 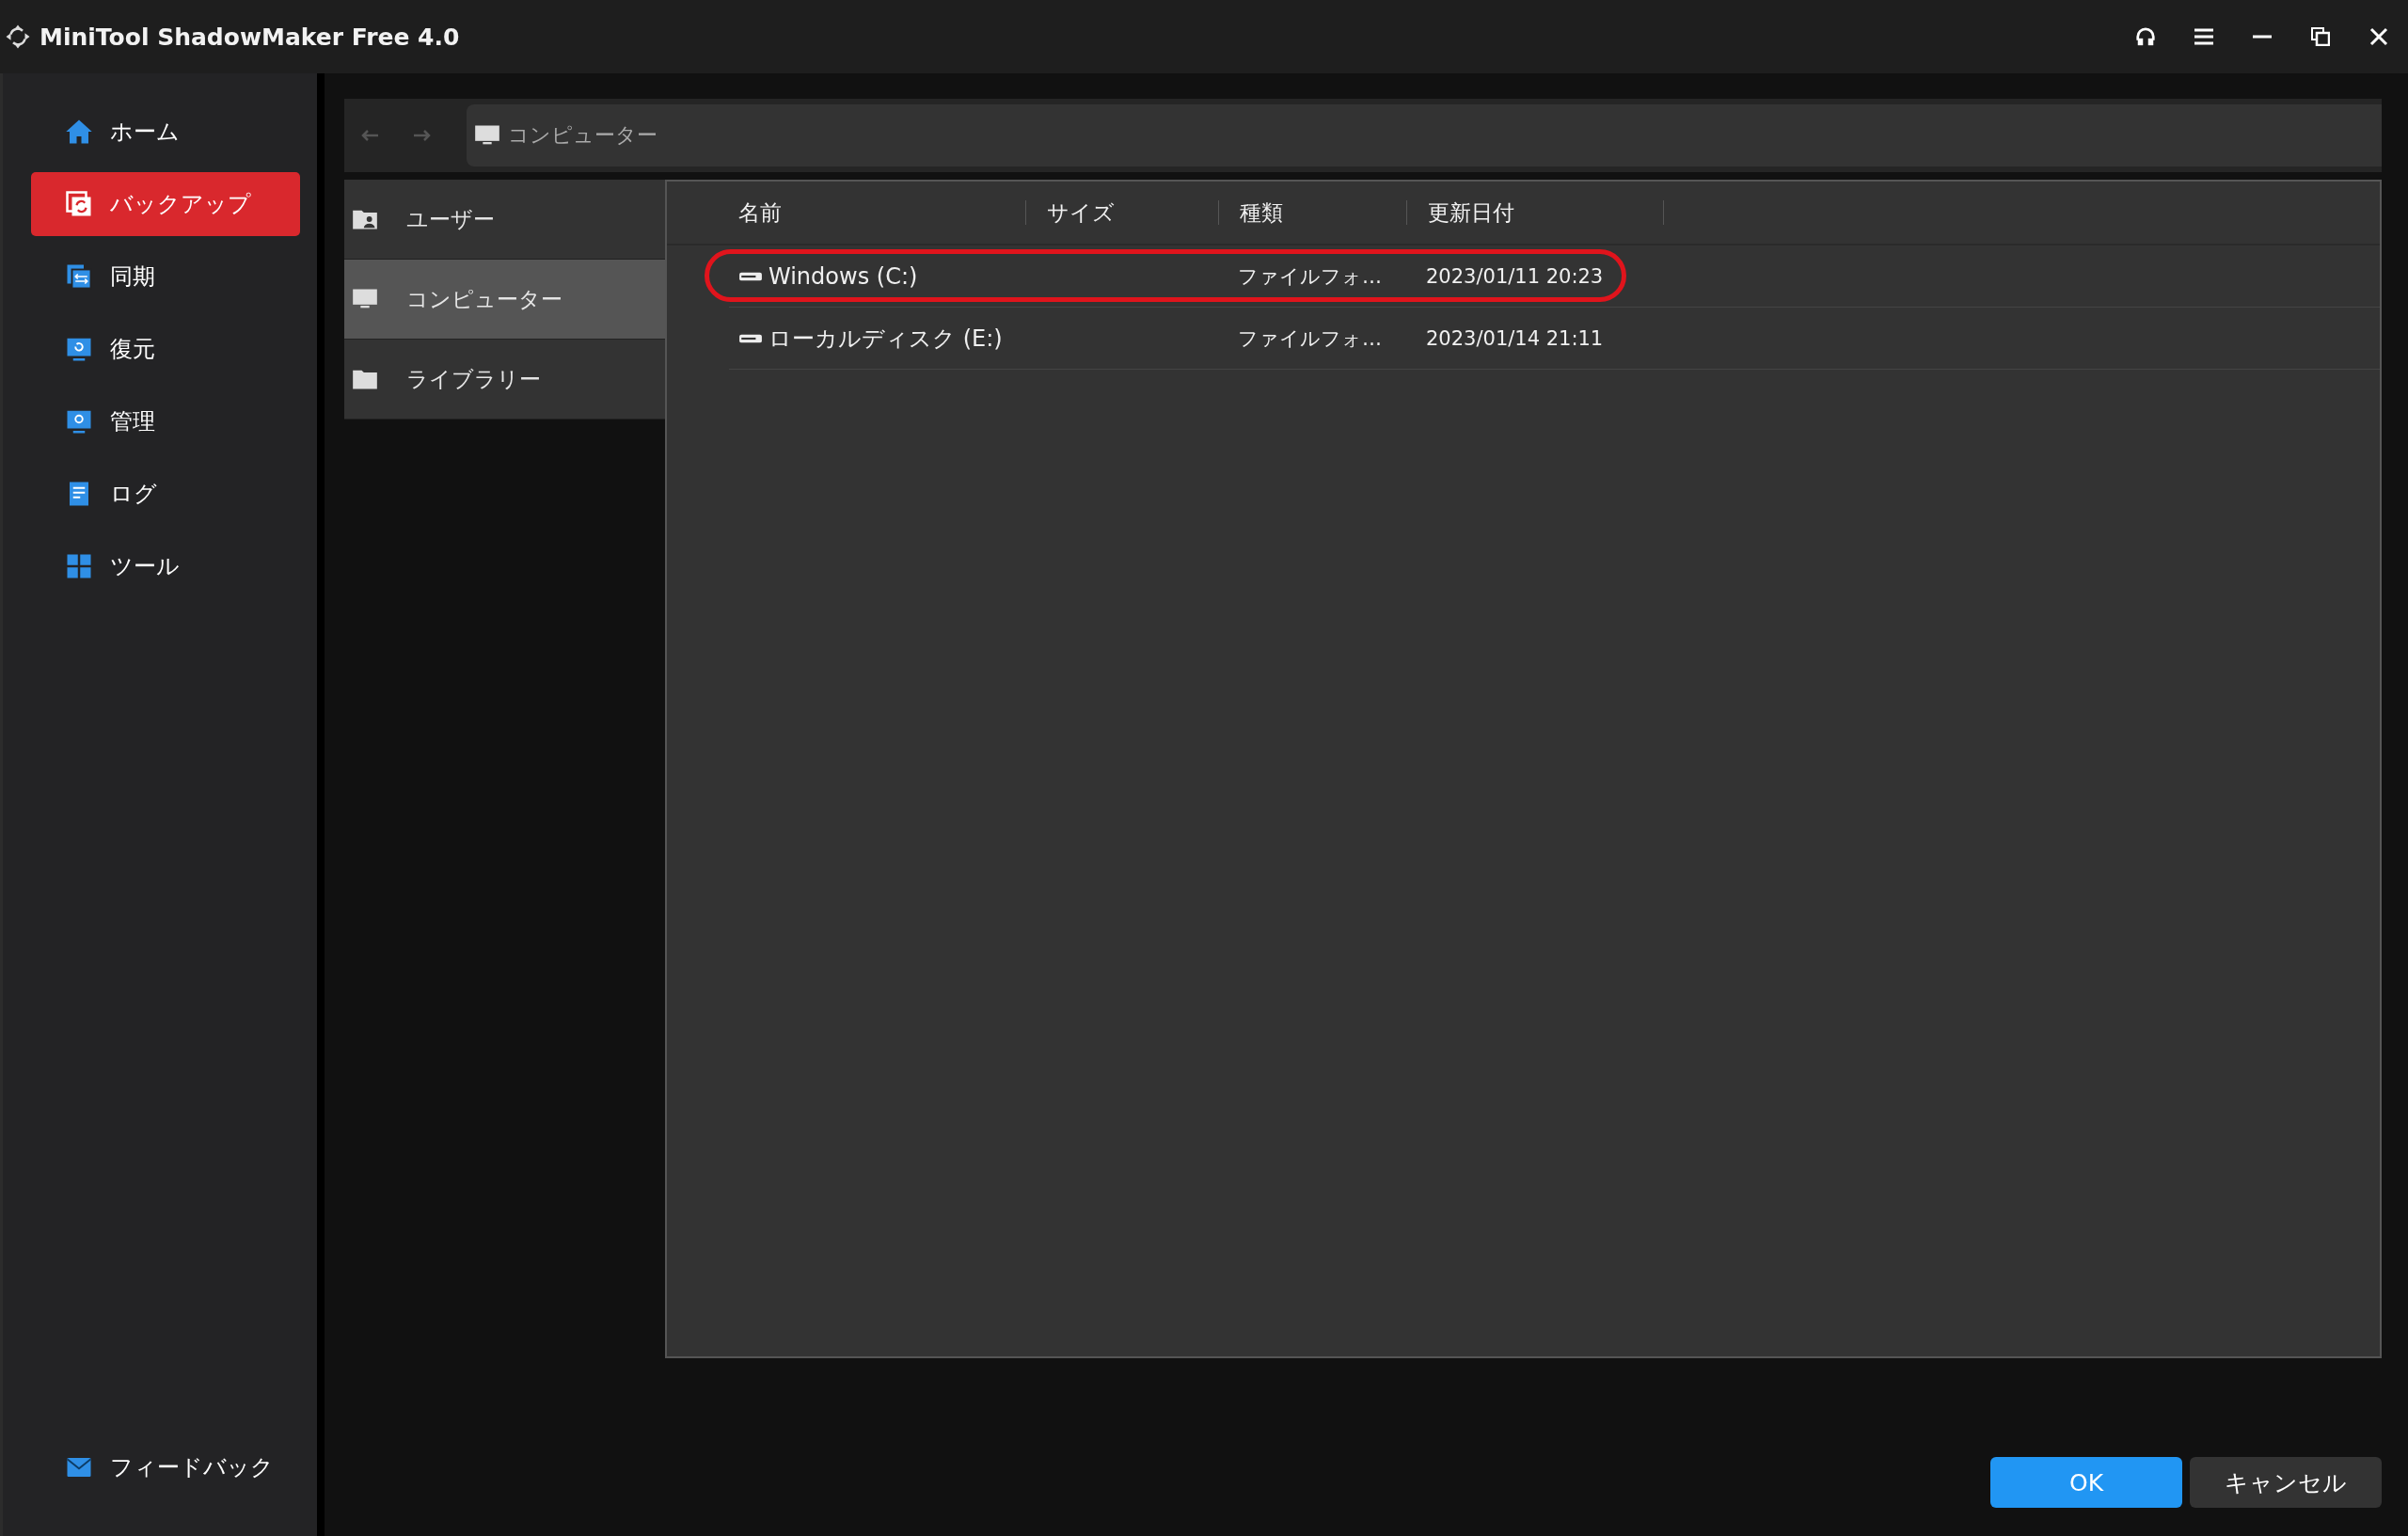 What do you see at coordinates (843, 276) in the screenshot?
I see `drive-name: Windows (C:)` at bounding box center [843, 276].